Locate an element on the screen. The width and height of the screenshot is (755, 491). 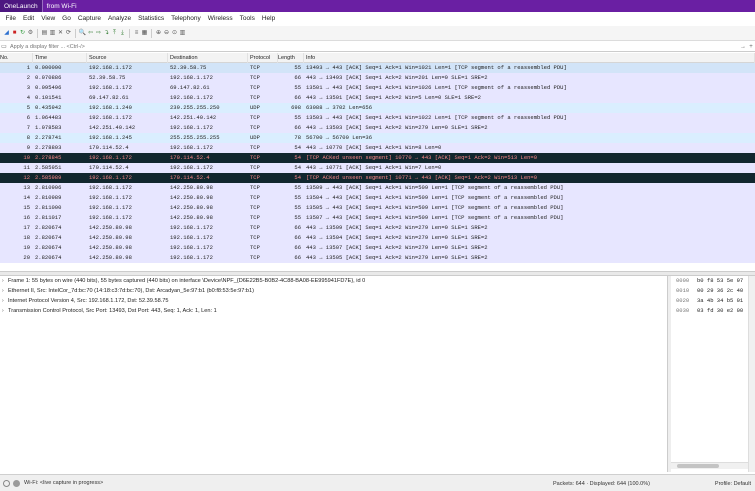
options-icon: ⚙ is located at coordinates (30, 33).